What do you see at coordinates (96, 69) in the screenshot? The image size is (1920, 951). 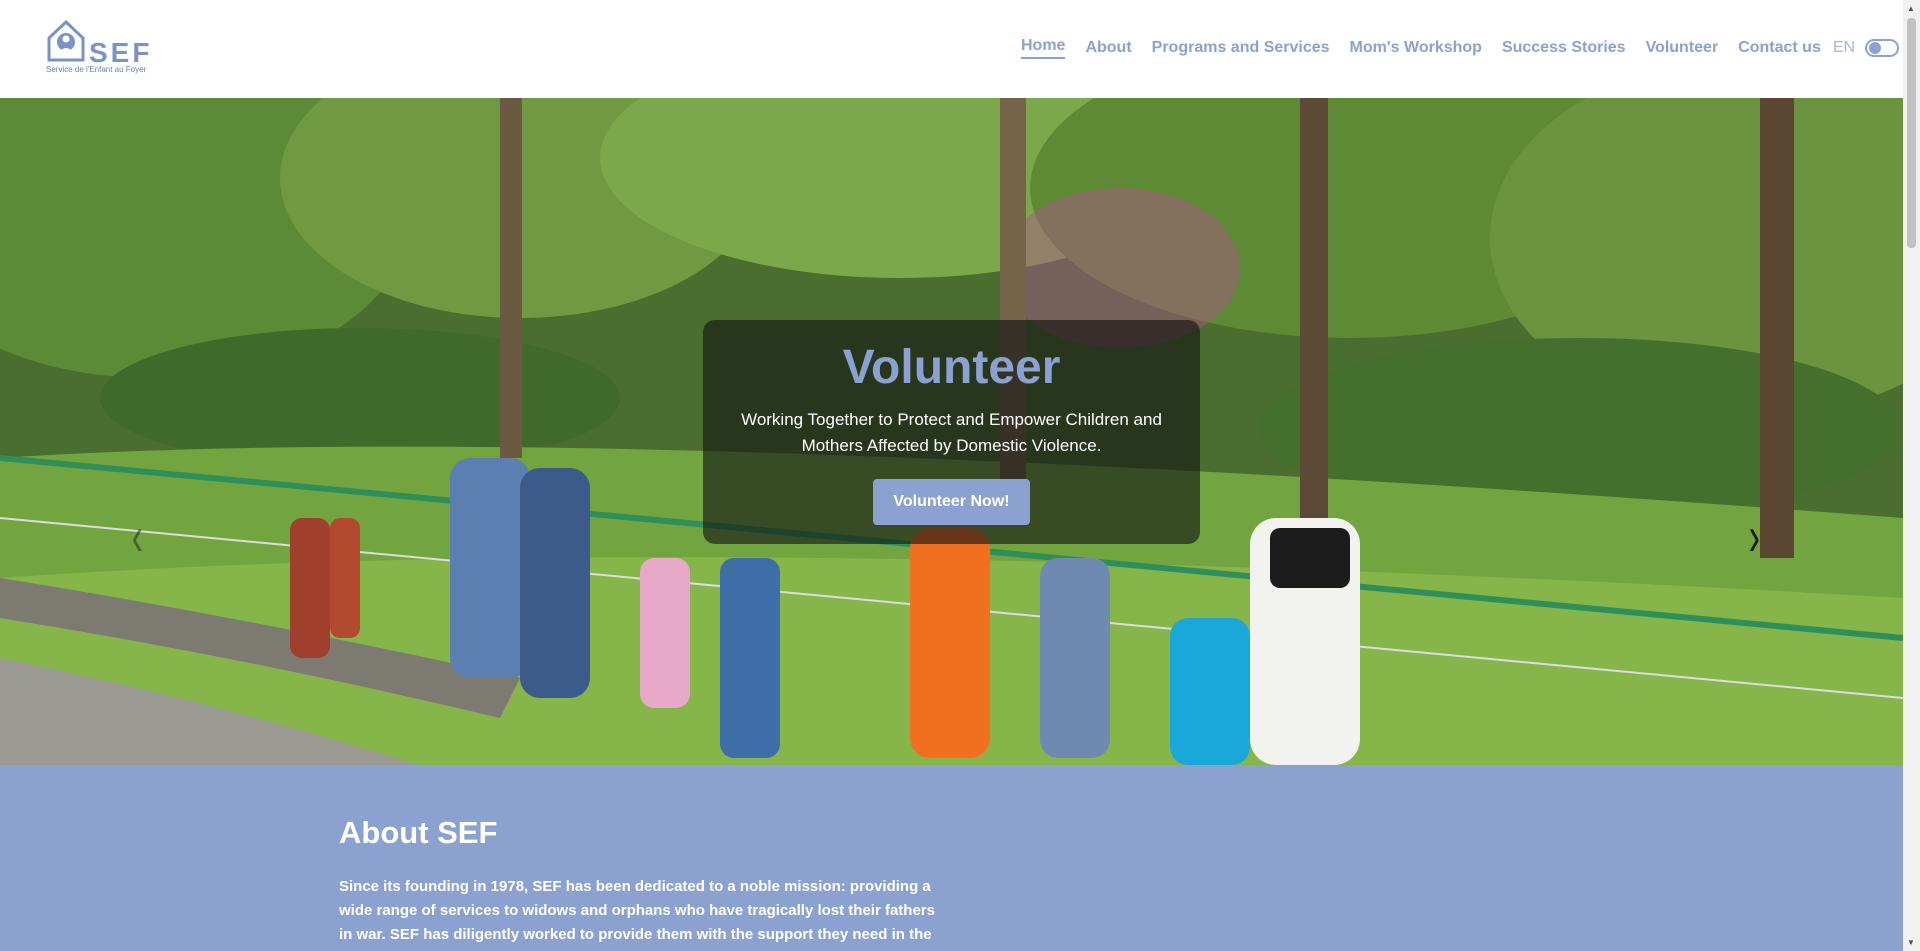 I see `logo-tagline: Service de l'Enfant au Foyer` at bounding box center [96, 69].